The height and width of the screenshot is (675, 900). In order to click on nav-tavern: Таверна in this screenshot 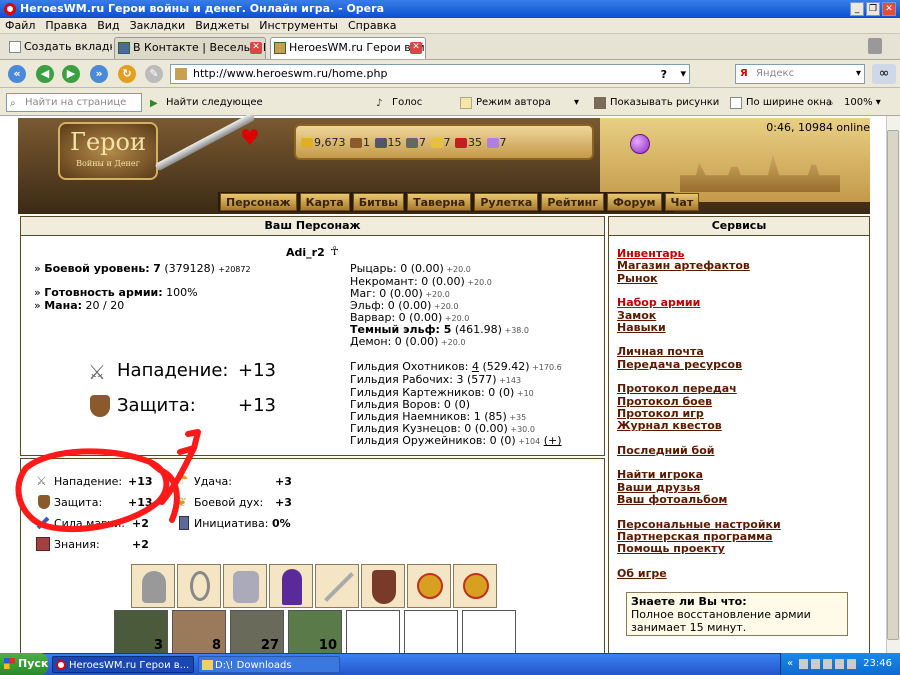, I will do `click(439, 202)`.